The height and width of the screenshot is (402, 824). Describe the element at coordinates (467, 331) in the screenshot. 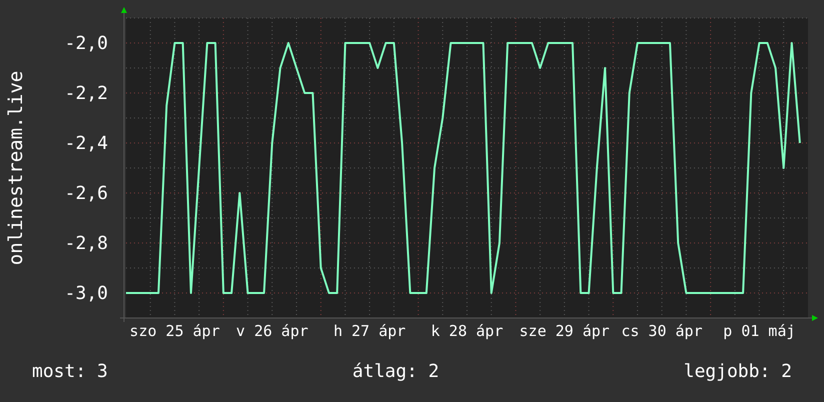

I see `x-tick-label: k 28 ápr` at that location.